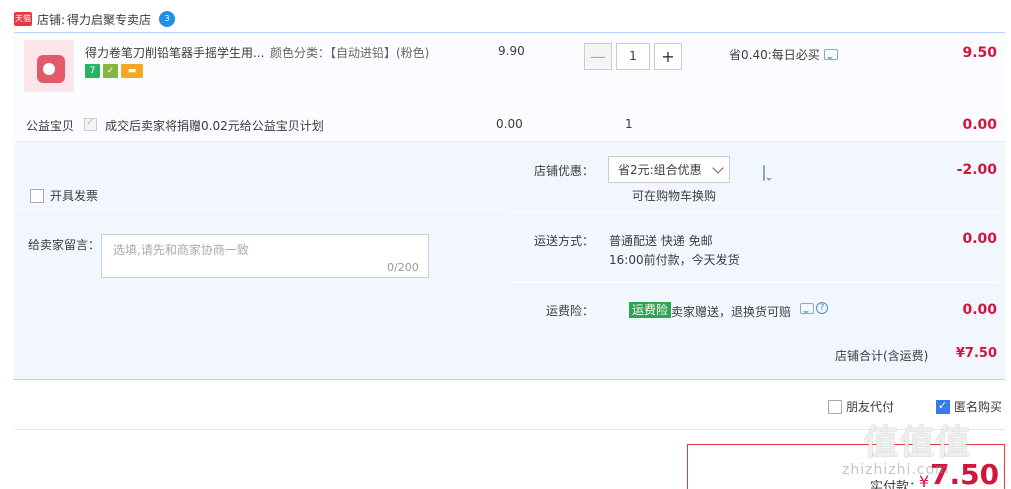  I want to click on shop-discount-select: 省2元:组合优惠, so click(669, 169).